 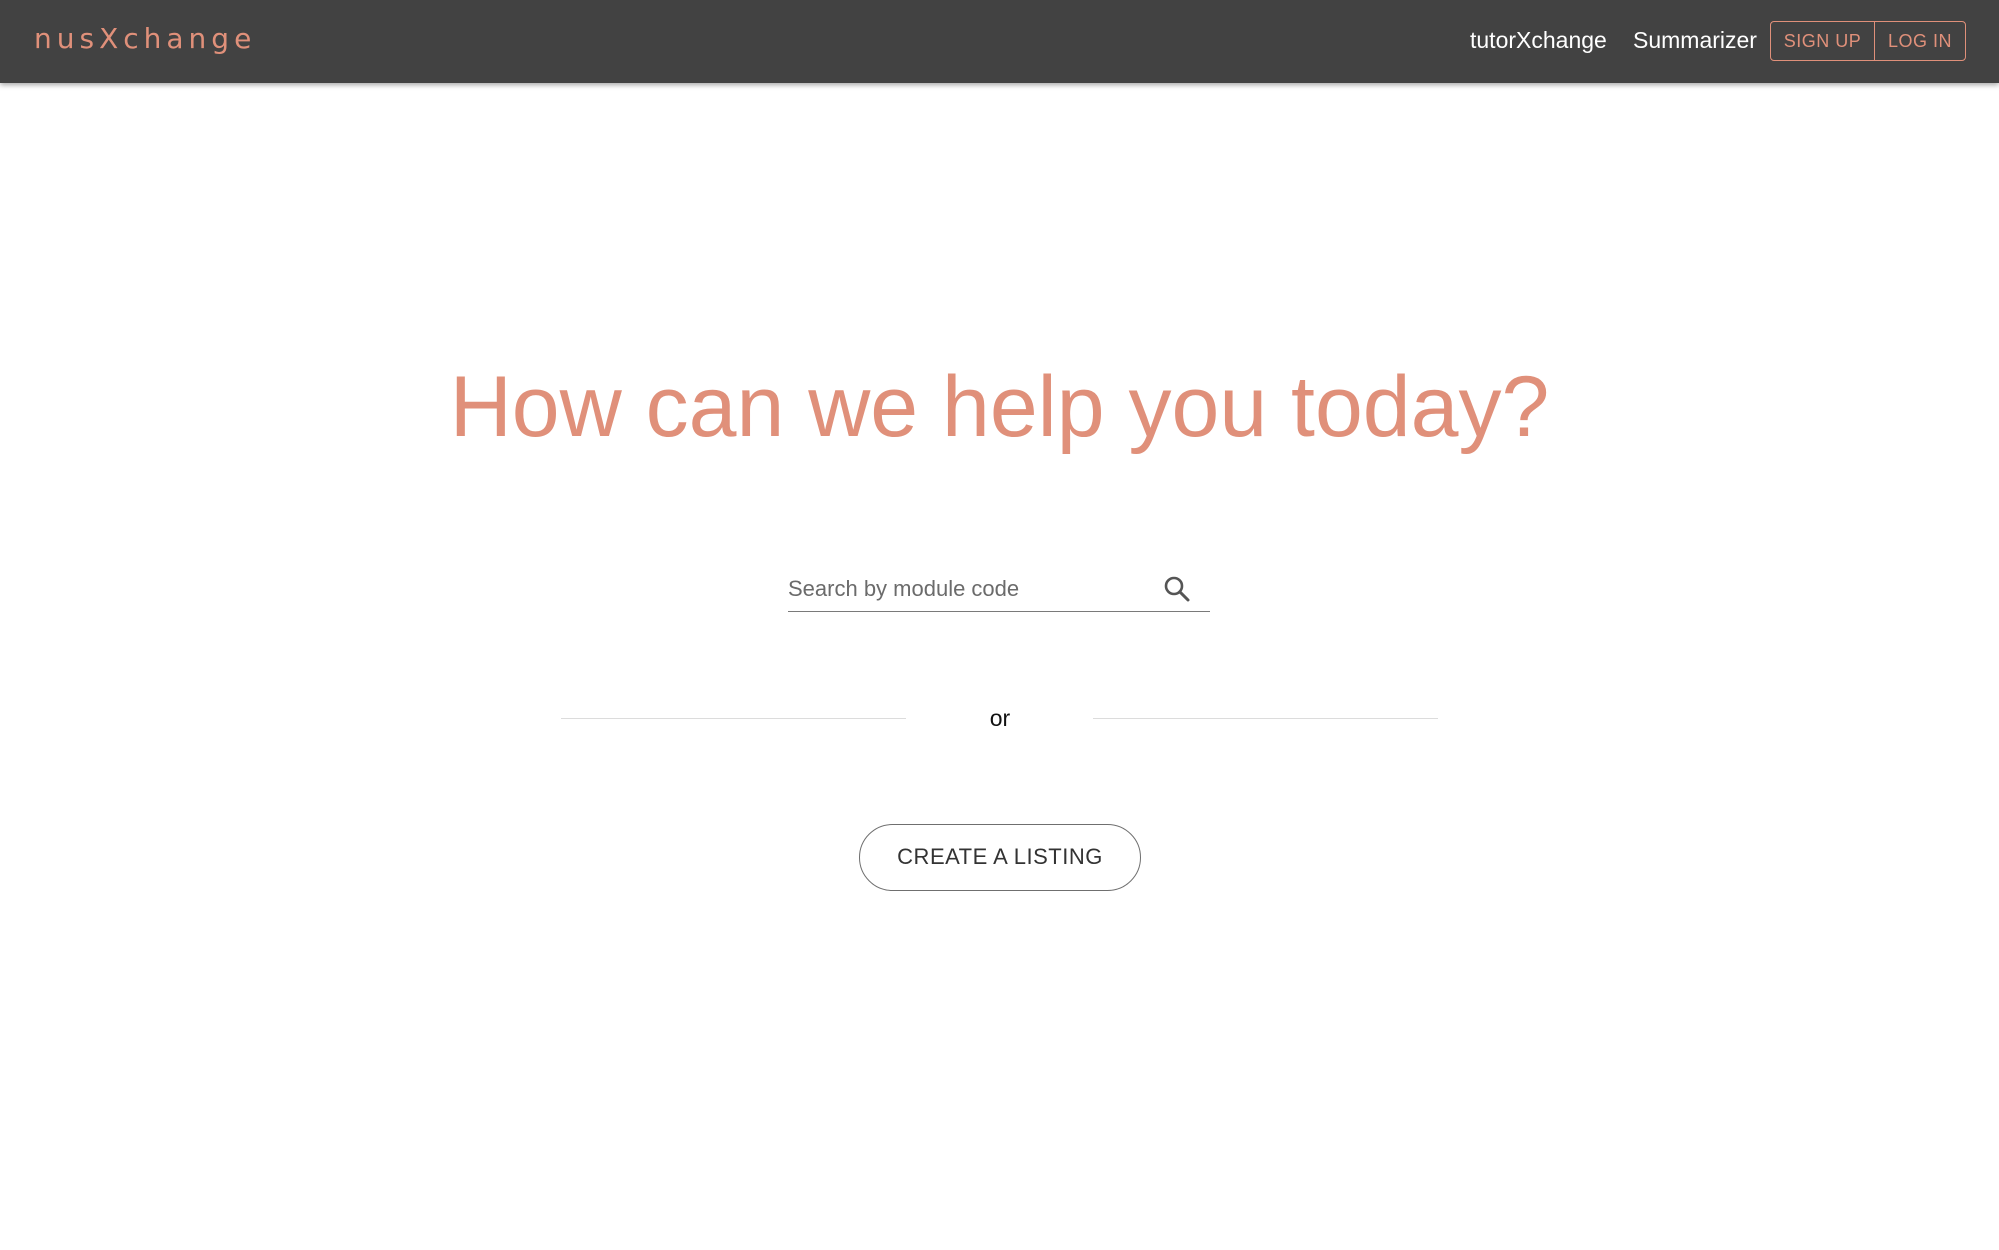 I want to click on divider-line-left, so click(x=733, y=718).